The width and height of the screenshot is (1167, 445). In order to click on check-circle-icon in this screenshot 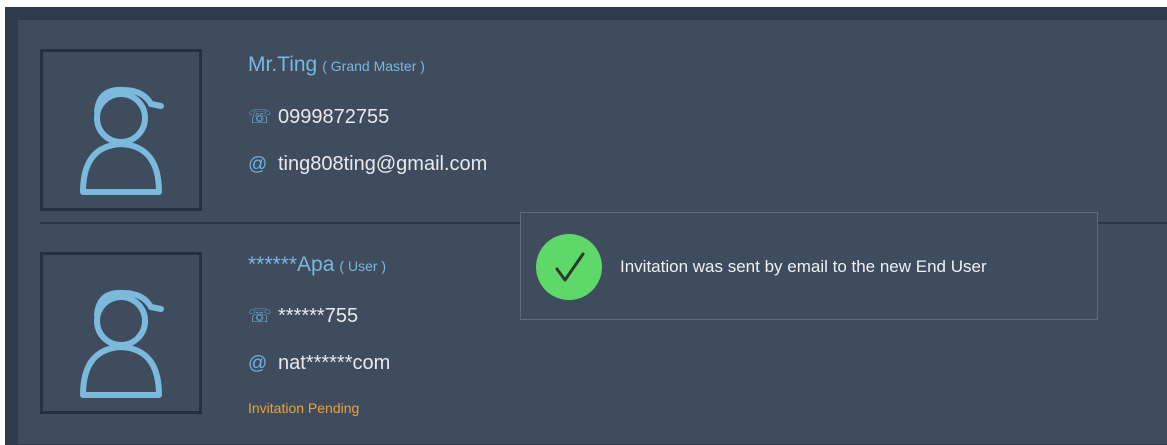, I will do `click(569, 267)`.